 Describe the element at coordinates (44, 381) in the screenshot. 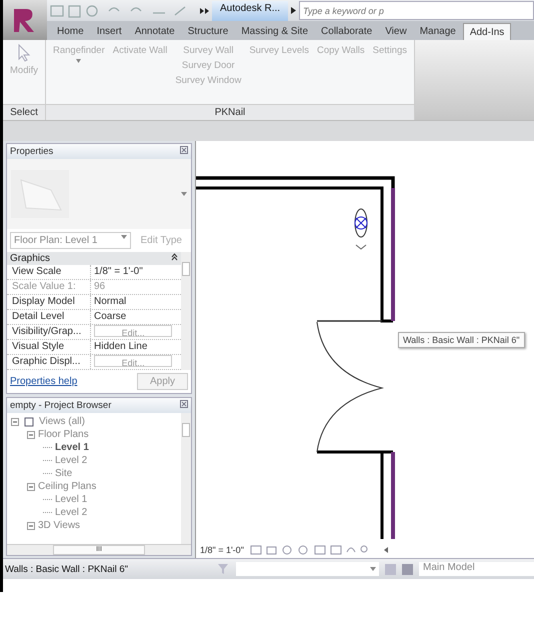

I see `help-link: Properties help` at that location.